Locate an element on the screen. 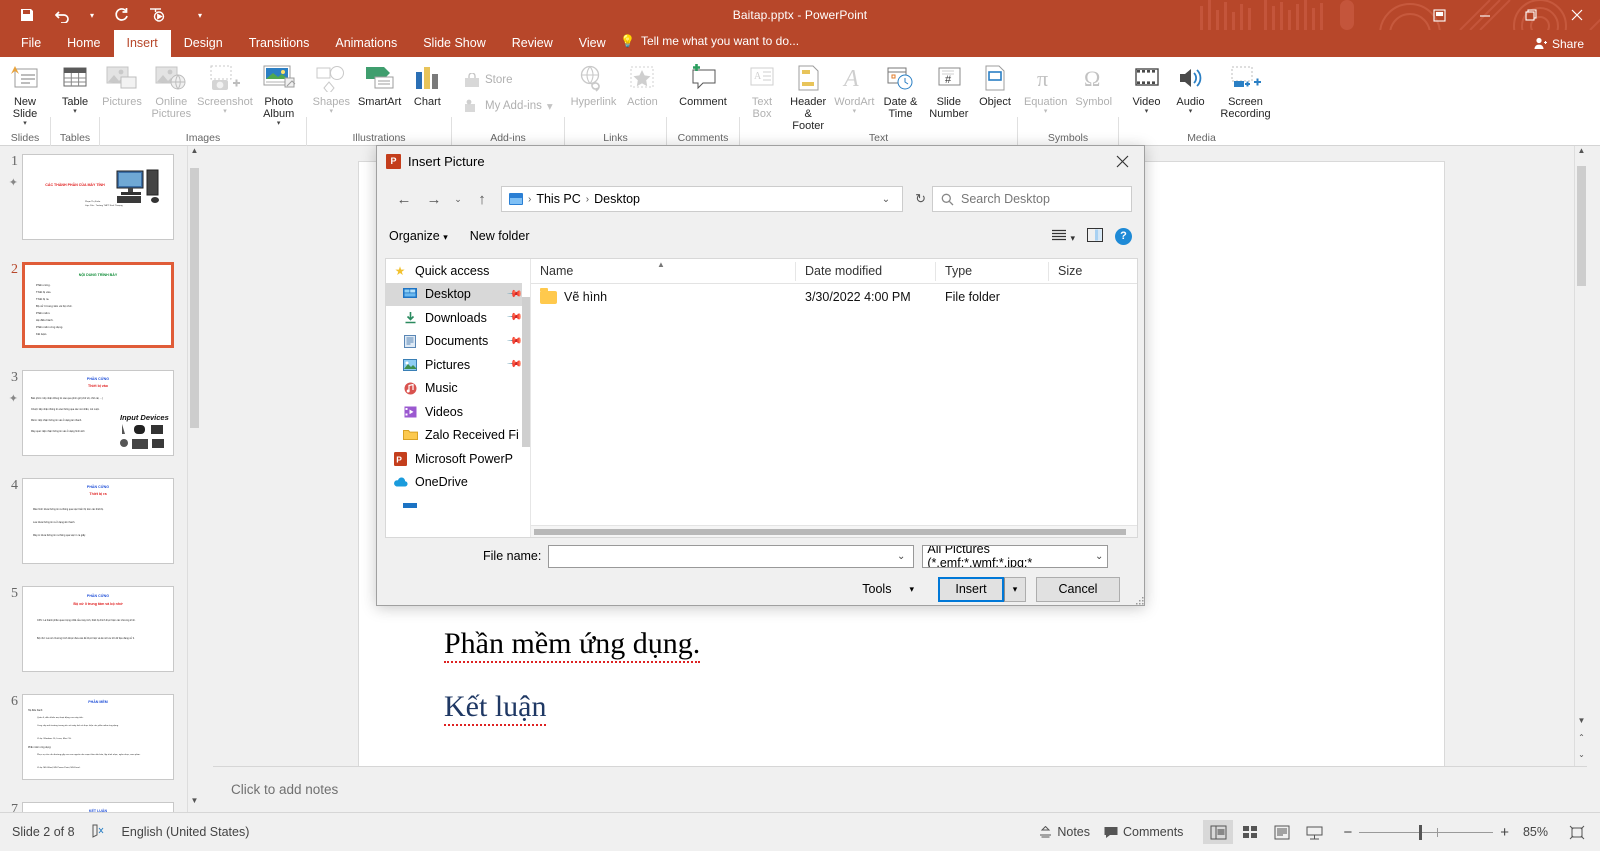 Image resolution: width=1600 pixels, height=851 pixels. pictures-button: Pictures is located at coordinates (122, 83).